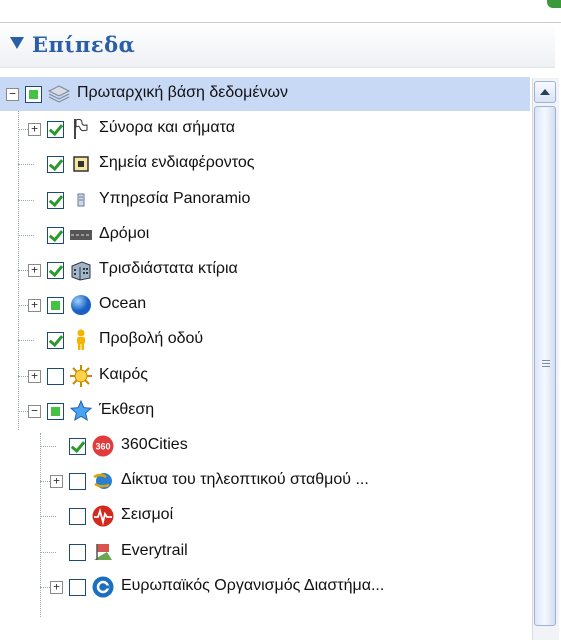 The height and width of the screenshot is (640, 561). What do you see at coordinates (147, 515) in the screenshot?
I see `layer-label: Σεισμοί` at bounding box center [147, 515].